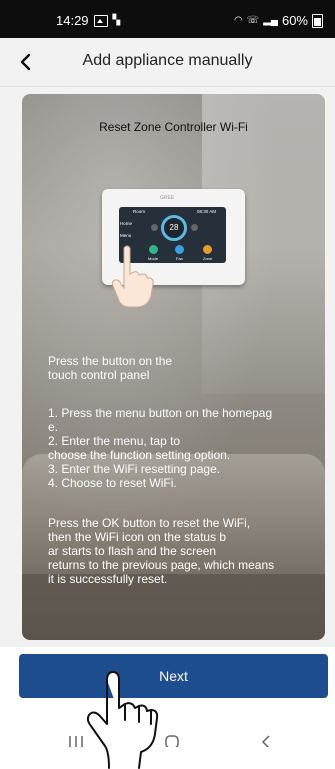 This screenshot has height=769, width=335. What do you see at coordinates (265, 742) in the screenshot?
I see `back-arrow-icon` at bounding box center [265, 742].